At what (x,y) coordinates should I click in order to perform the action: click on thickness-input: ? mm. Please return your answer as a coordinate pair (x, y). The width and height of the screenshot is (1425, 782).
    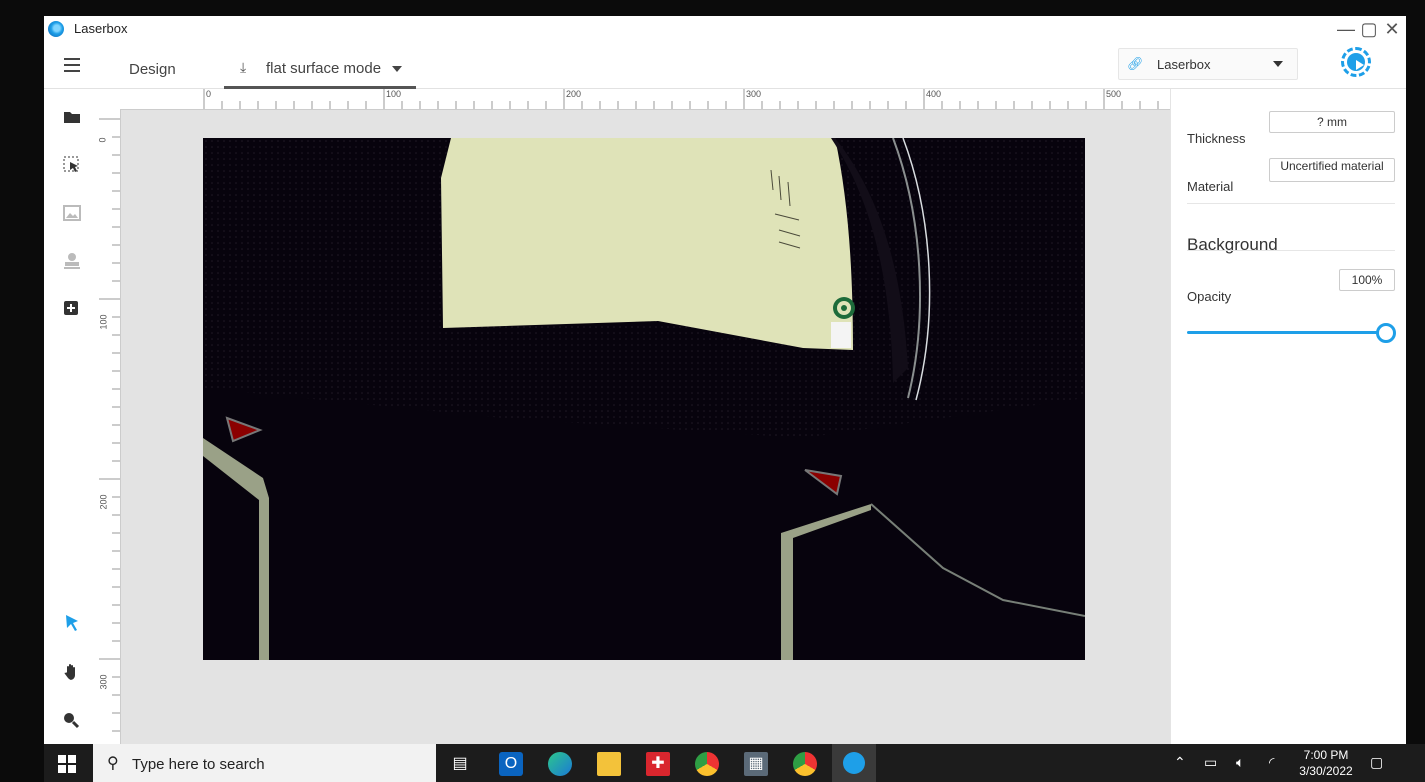
    Looking at the image, I should click on (1332, 122).